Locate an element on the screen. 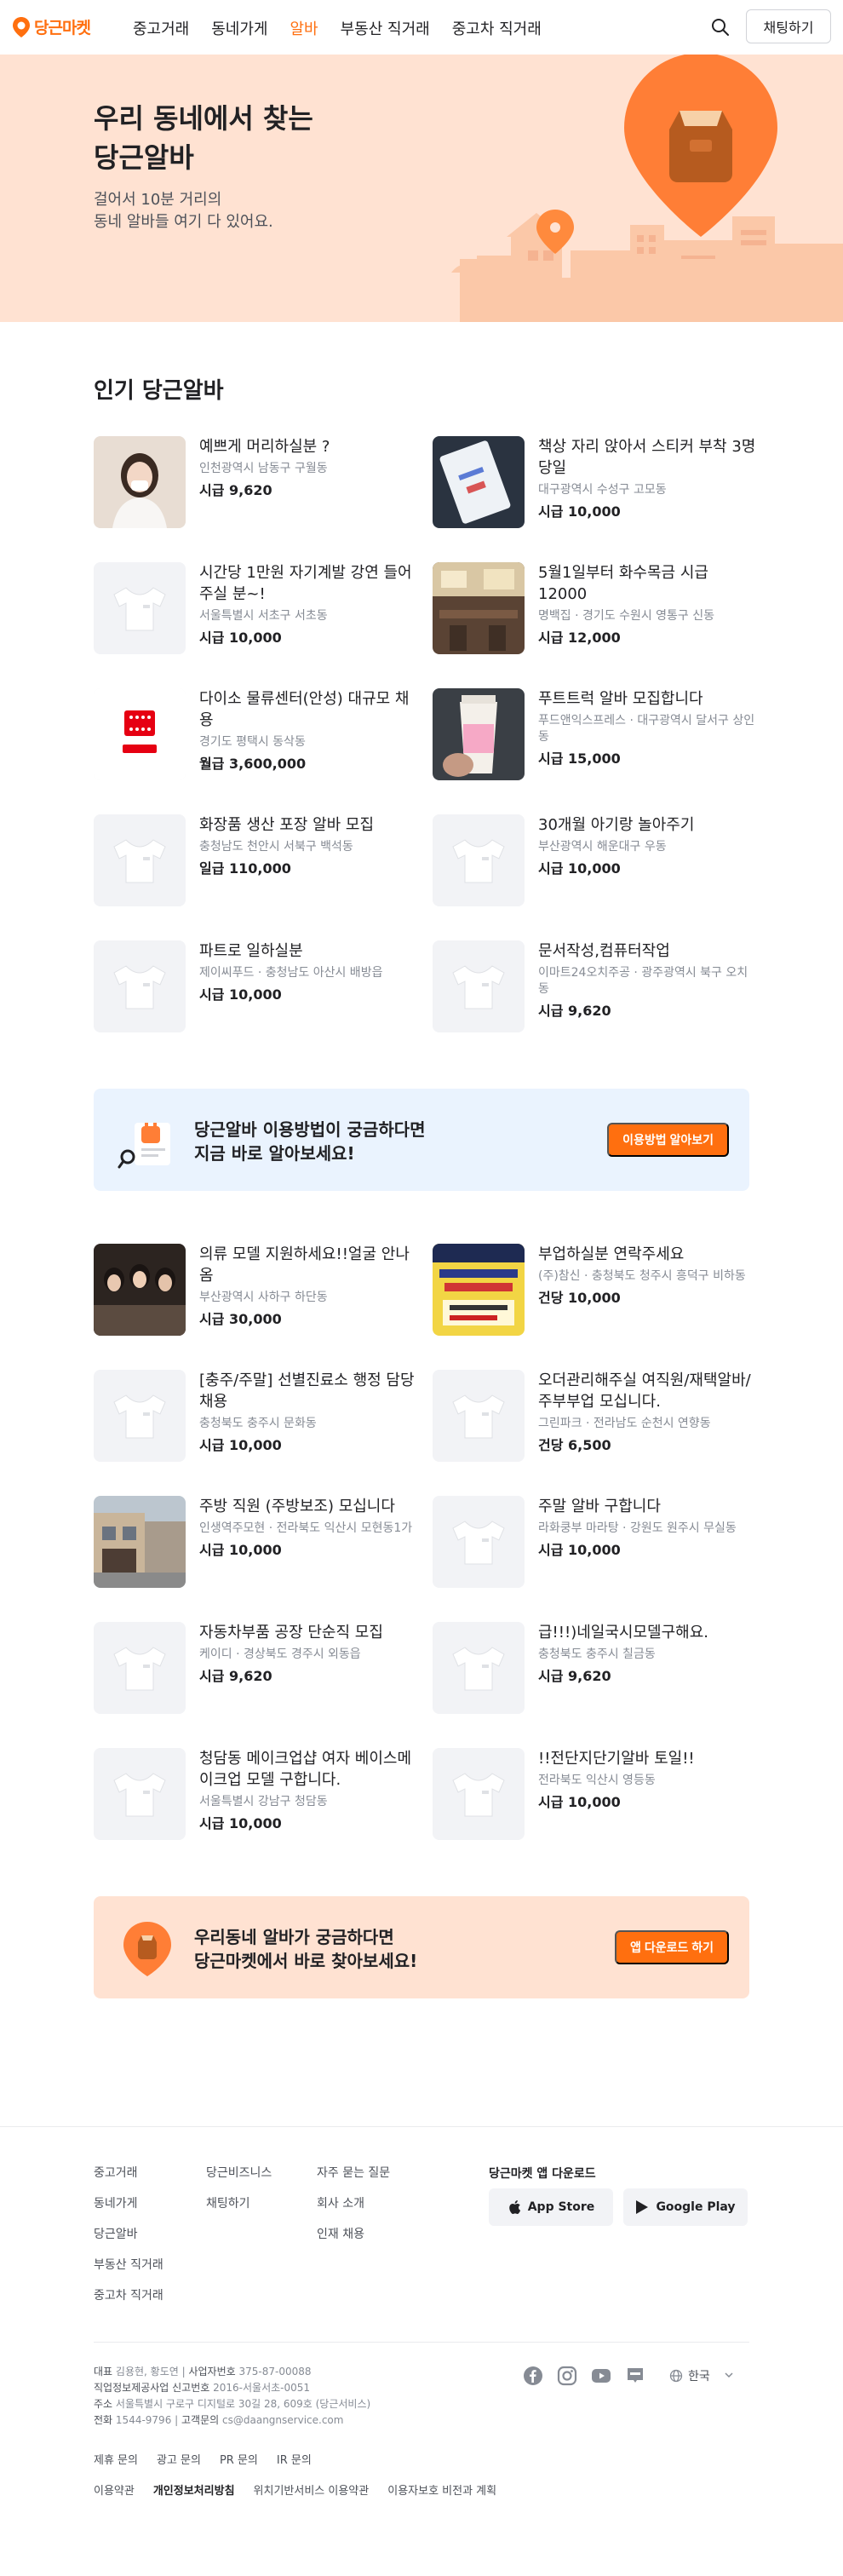  footer-link: IR 문의 is located at coordinates (295, 2459).